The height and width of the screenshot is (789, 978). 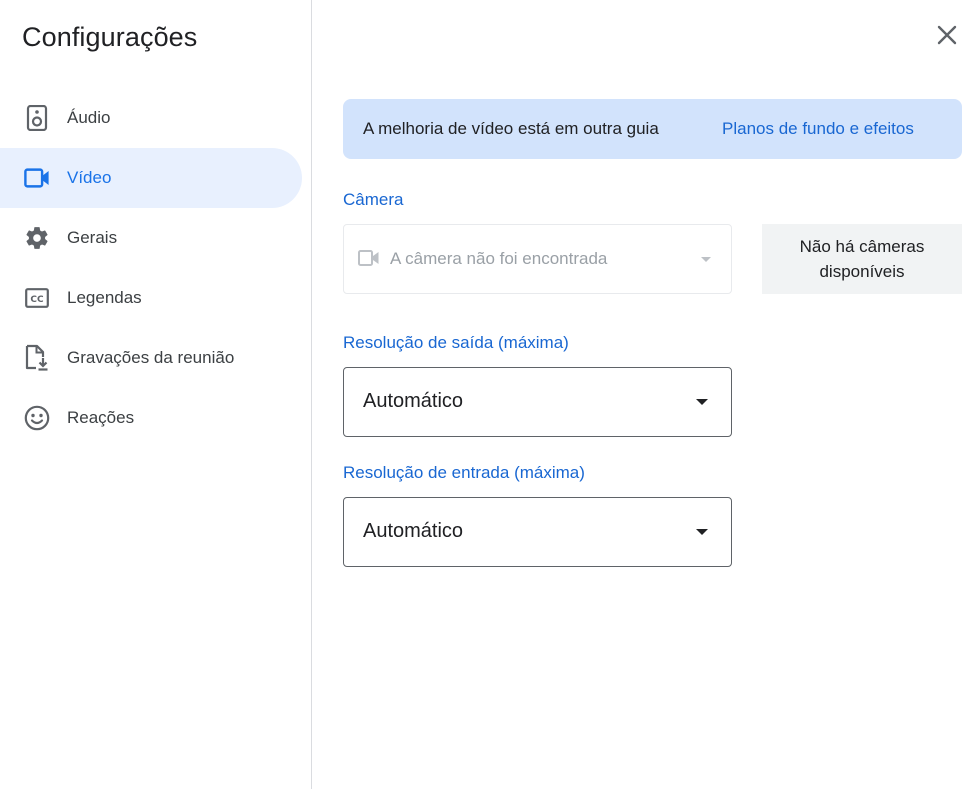 What do you see at coordinates (499, 258) in the screenshot?
I see `camera-select-value: A câmera não foi encontrada` at bounding box center [499, 258].